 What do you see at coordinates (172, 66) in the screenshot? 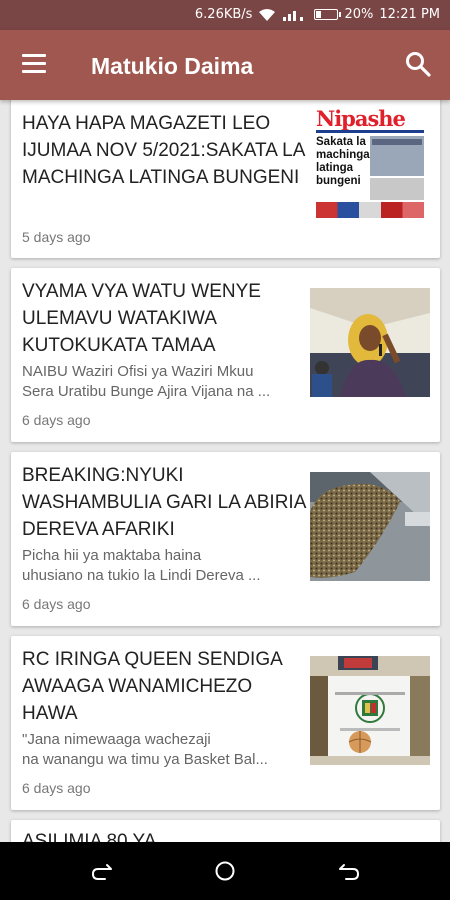
I see `app-title: Matukio Daima` at bounding box center [172, 66].